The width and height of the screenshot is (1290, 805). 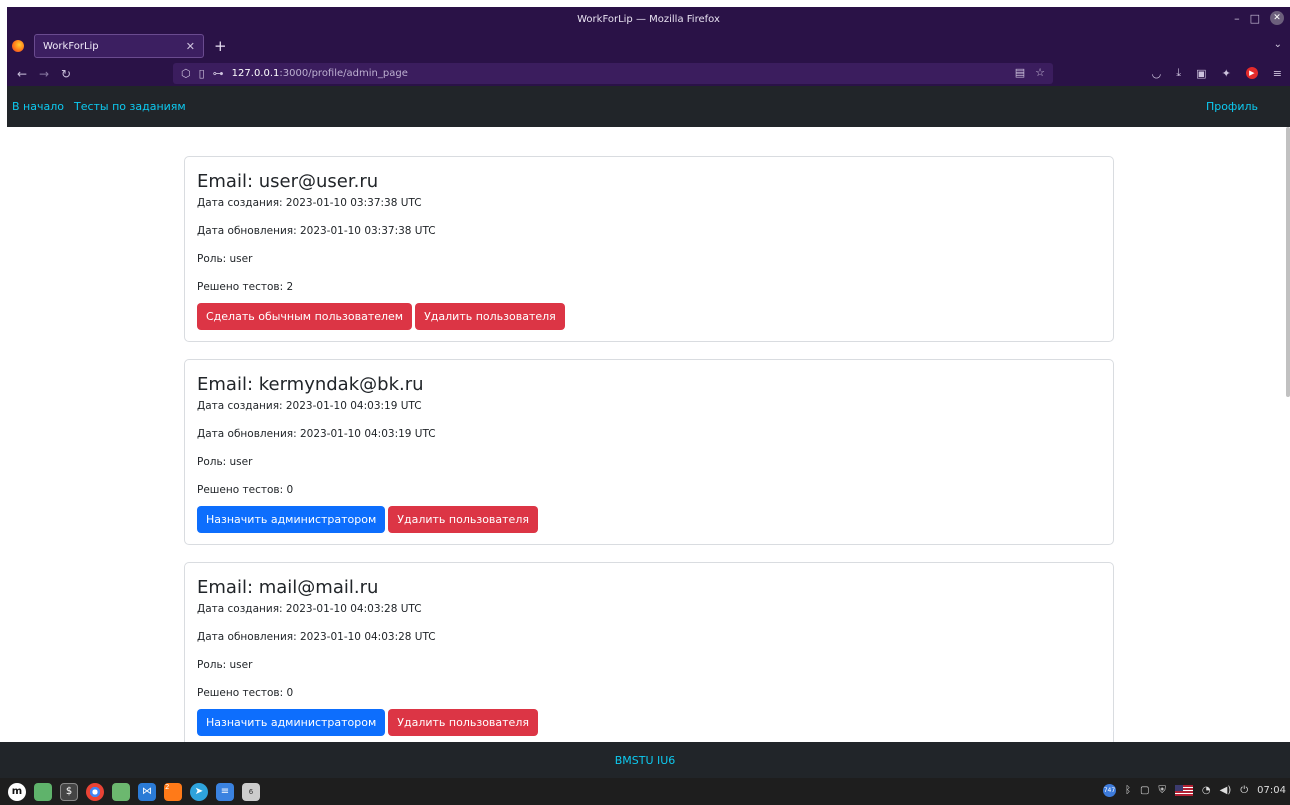 I want to click on vscode-icon: ⋈, so click(x=147, y=791).